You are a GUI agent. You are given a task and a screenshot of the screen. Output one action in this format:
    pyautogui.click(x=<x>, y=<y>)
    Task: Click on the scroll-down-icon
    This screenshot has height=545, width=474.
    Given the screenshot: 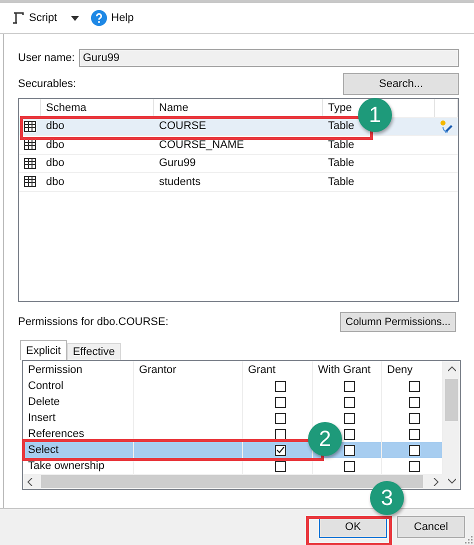 What is the action you would take?
    pyautogui.click(x=452, y=481)
    